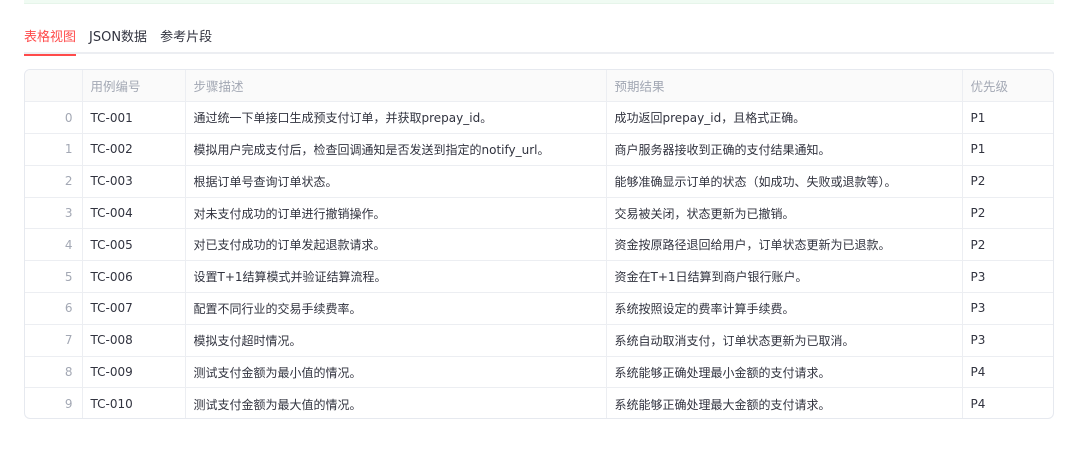 The width and height of the screenshot is (1080, 462). I want to click on row-index: 9, so click(54, 402).